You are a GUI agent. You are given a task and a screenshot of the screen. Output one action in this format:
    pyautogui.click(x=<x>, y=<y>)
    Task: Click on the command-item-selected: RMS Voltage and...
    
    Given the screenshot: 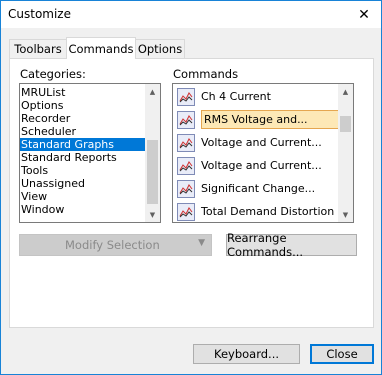 What is the action you would take?
    pyautogui.click(x=263, y=119)
    